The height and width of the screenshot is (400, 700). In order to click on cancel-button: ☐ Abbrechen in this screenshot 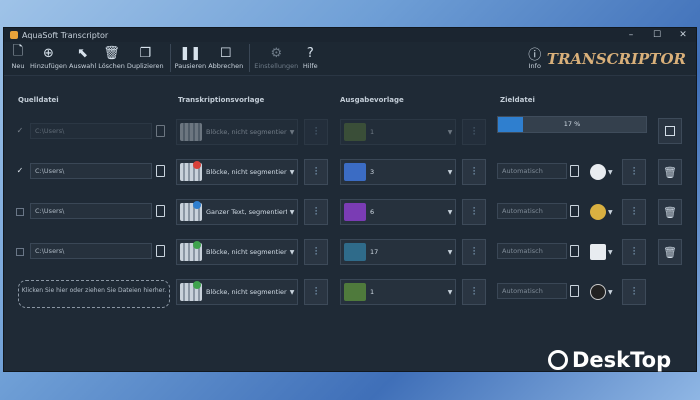, I will do `click(225, 57)`.